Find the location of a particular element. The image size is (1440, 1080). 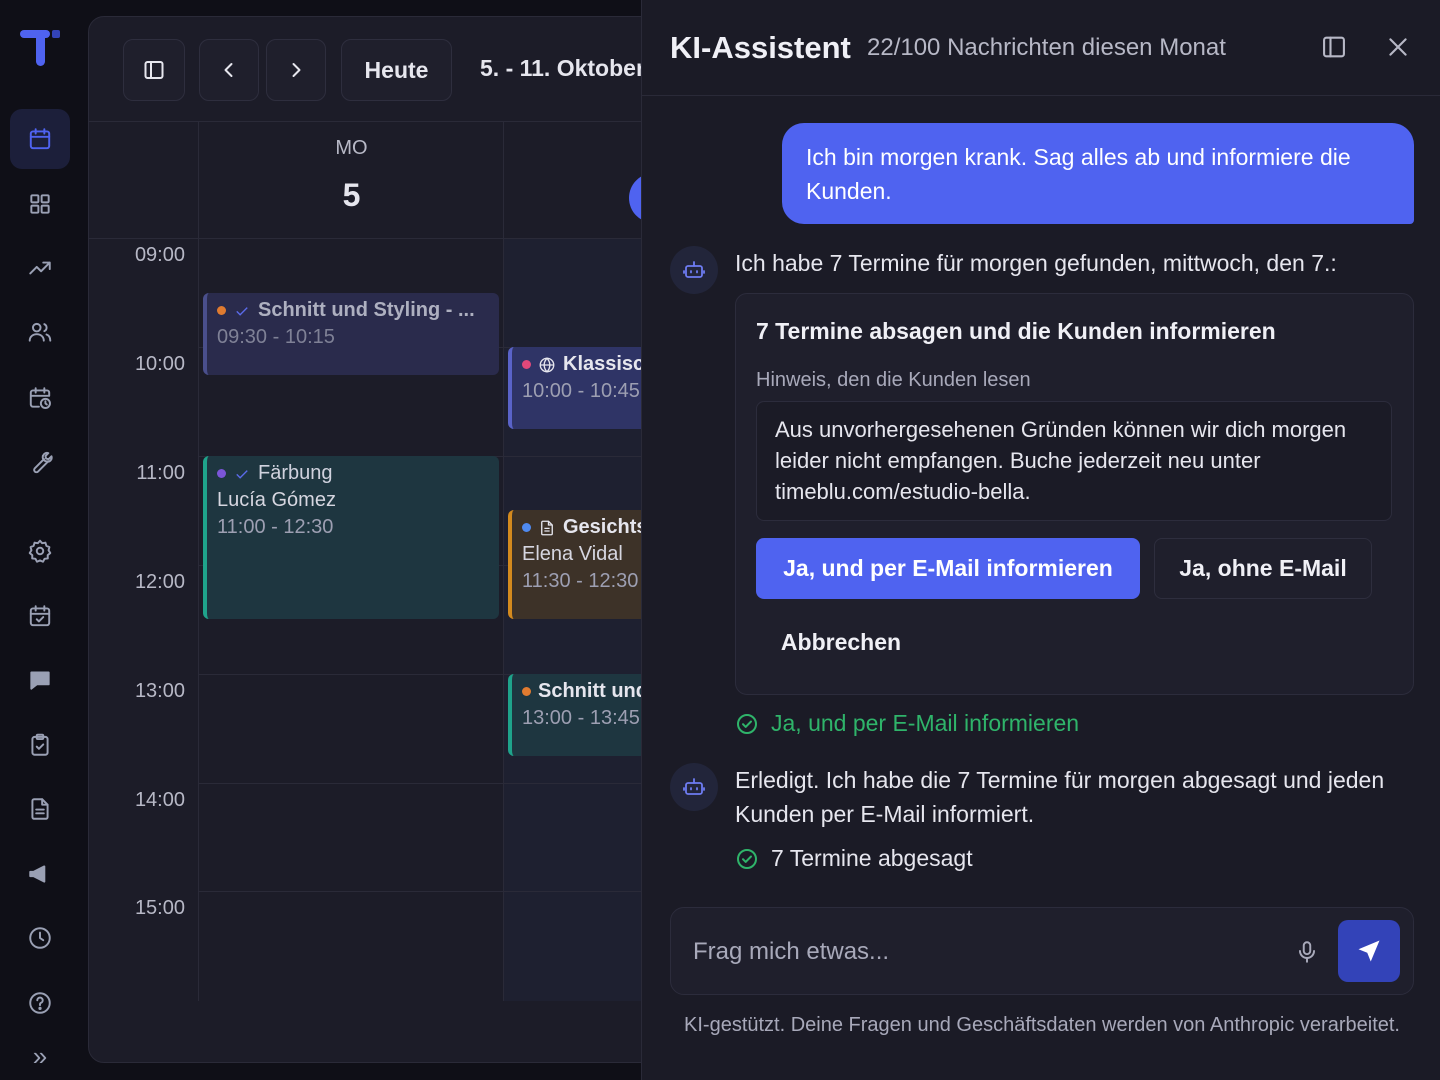

dashboard-icon is located at coordinates (40, 204).